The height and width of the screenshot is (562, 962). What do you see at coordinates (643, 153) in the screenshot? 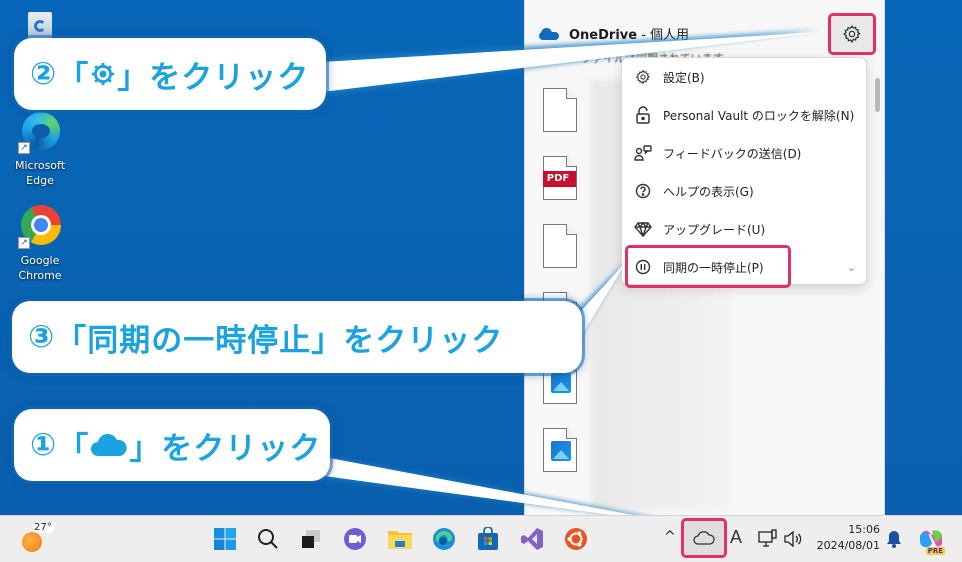
I see `feedback-icon` at bounding box center [643, 153].